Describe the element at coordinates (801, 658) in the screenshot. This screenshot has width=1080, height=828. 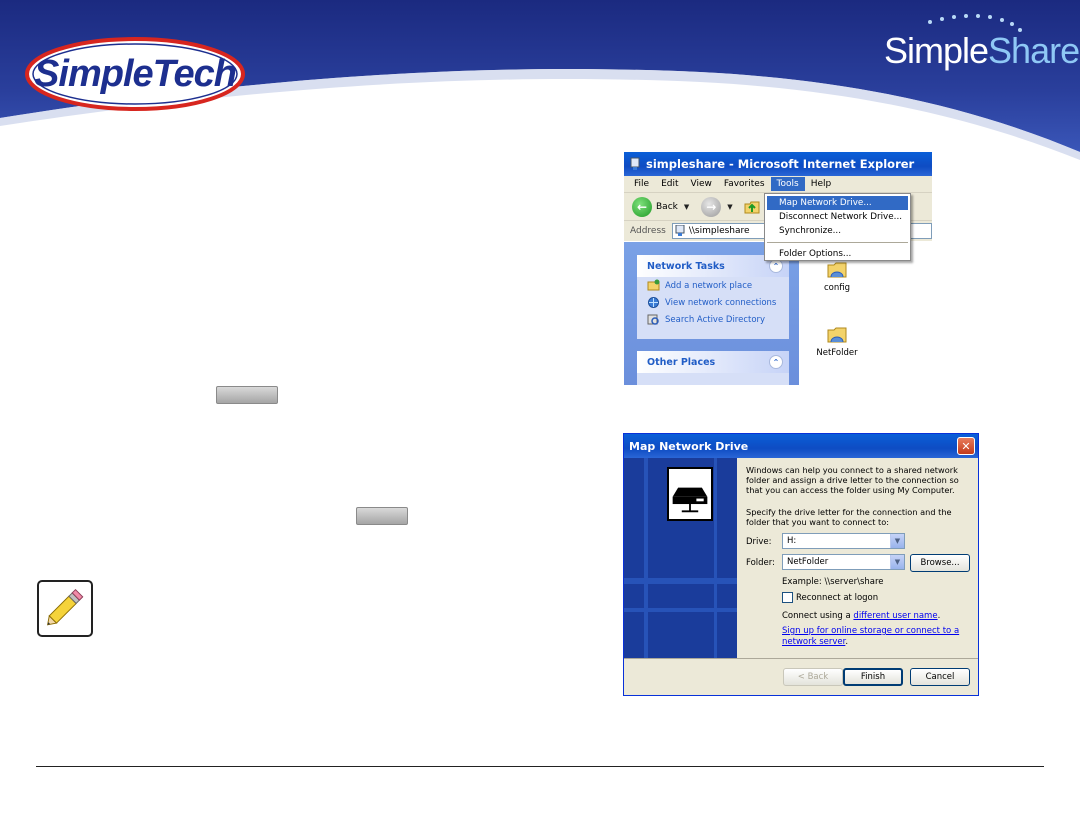
I see `dialog-divider` at that location.